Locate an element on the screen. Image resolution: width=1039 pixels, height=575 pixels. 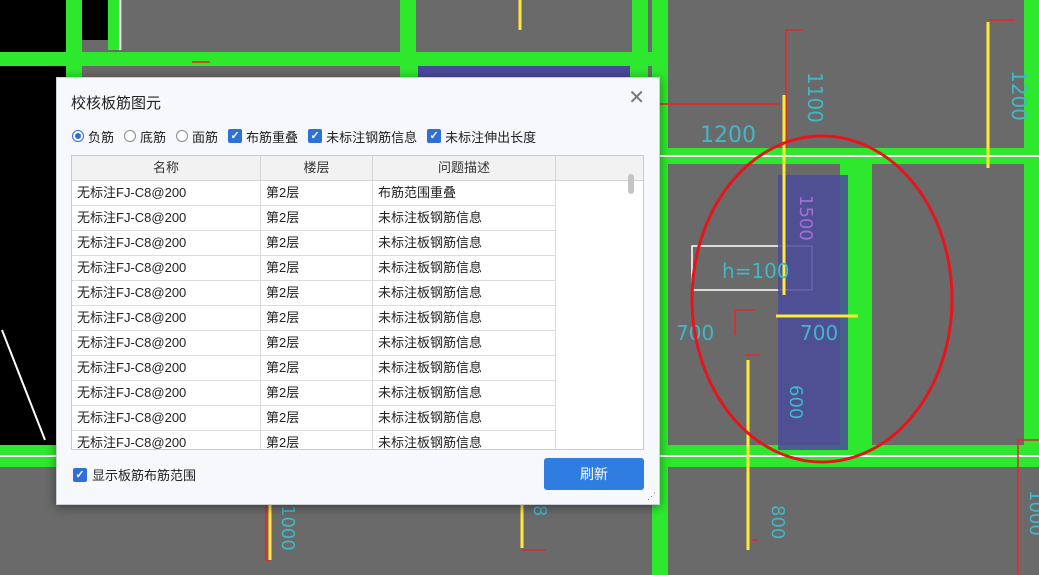
radio-top-rebar: 面筋 is located at coordinates (197, 136).